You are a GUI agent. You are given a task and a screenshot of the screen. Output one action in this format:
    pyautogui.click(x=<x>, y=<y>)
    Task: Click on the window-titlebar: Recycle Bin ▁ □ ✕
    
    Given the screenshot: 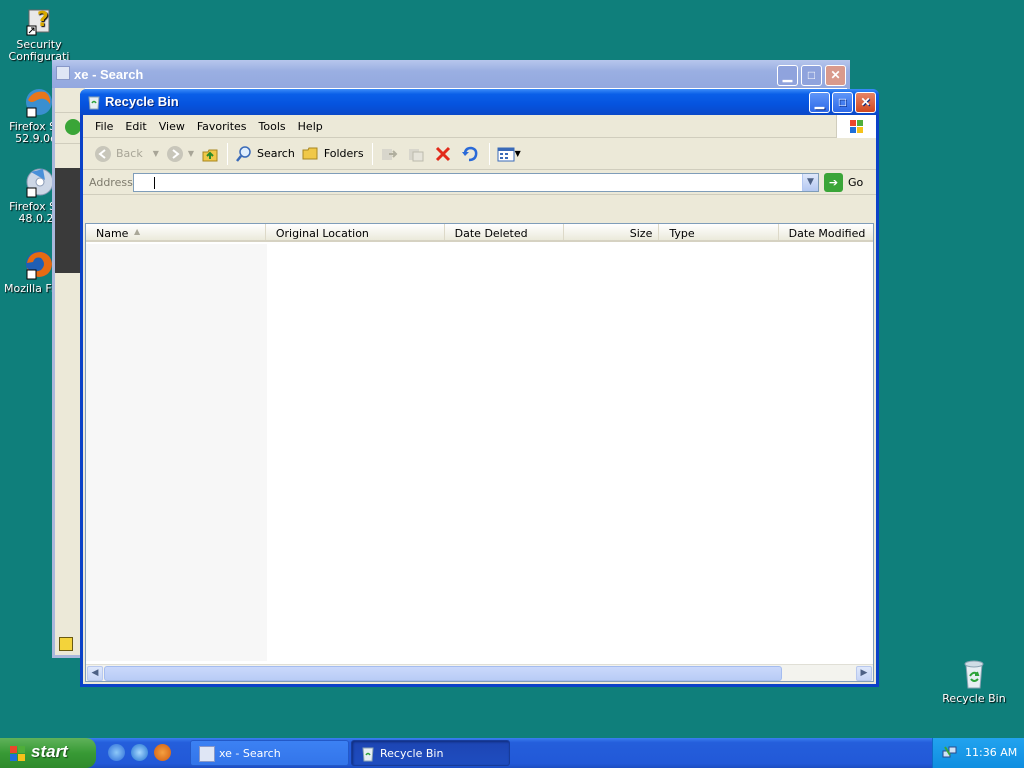 What is the action you would take?
    pyautogui.click(x=479, y=102)
    